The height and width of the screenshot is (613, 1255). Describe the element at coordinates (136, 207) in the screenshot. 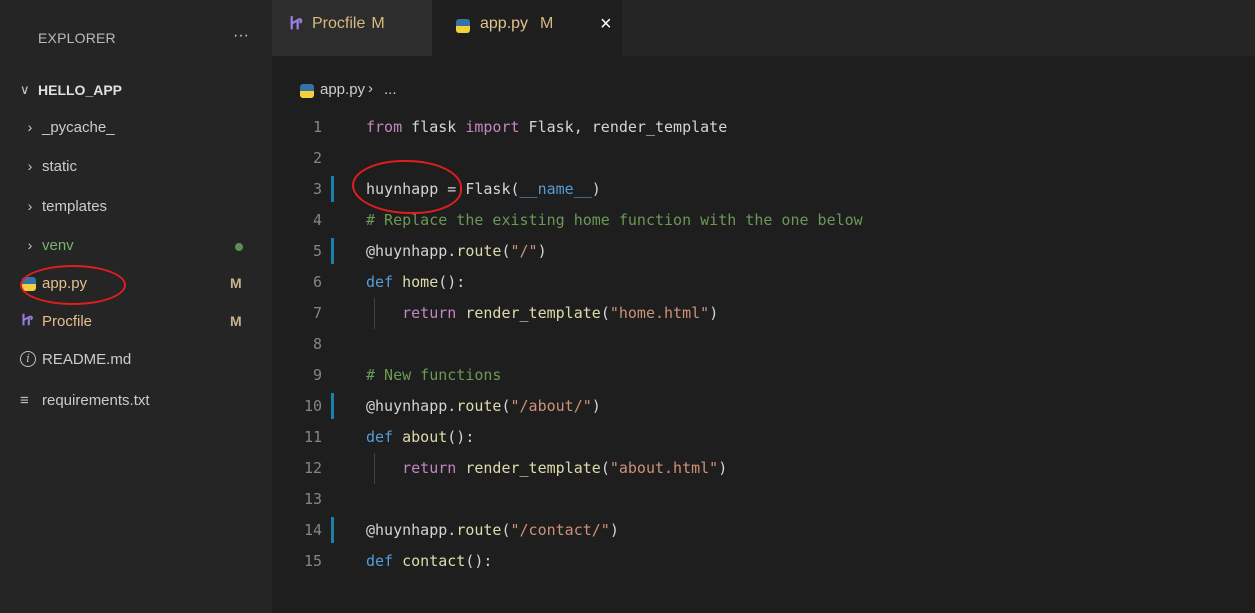

I see `tree-item-templates: › templates` at that location.